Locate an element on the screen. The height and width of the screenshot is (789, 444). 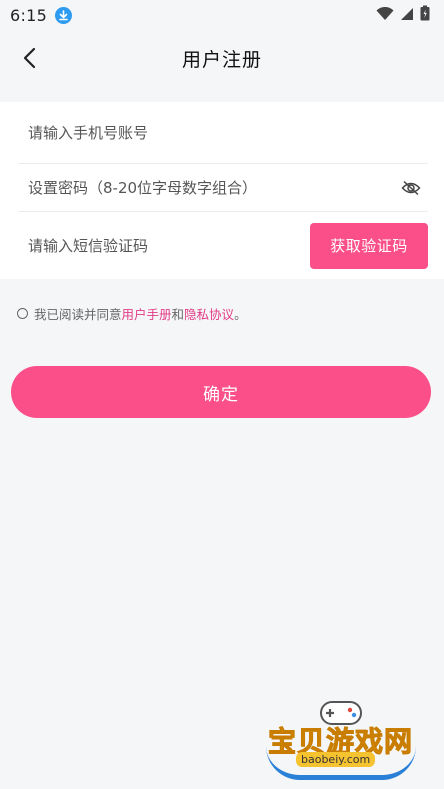
page-title: 用户注册 is located at coordinates (221, 59).